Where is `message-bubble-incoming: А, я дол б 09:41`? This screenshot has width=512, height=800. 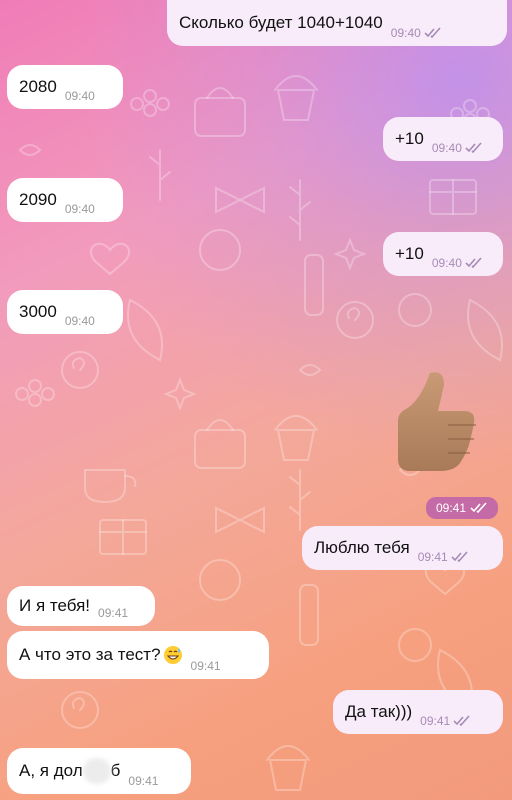 message-bubble-incoming: А, я дол б 09:41 is located at coordinates (99, 771).